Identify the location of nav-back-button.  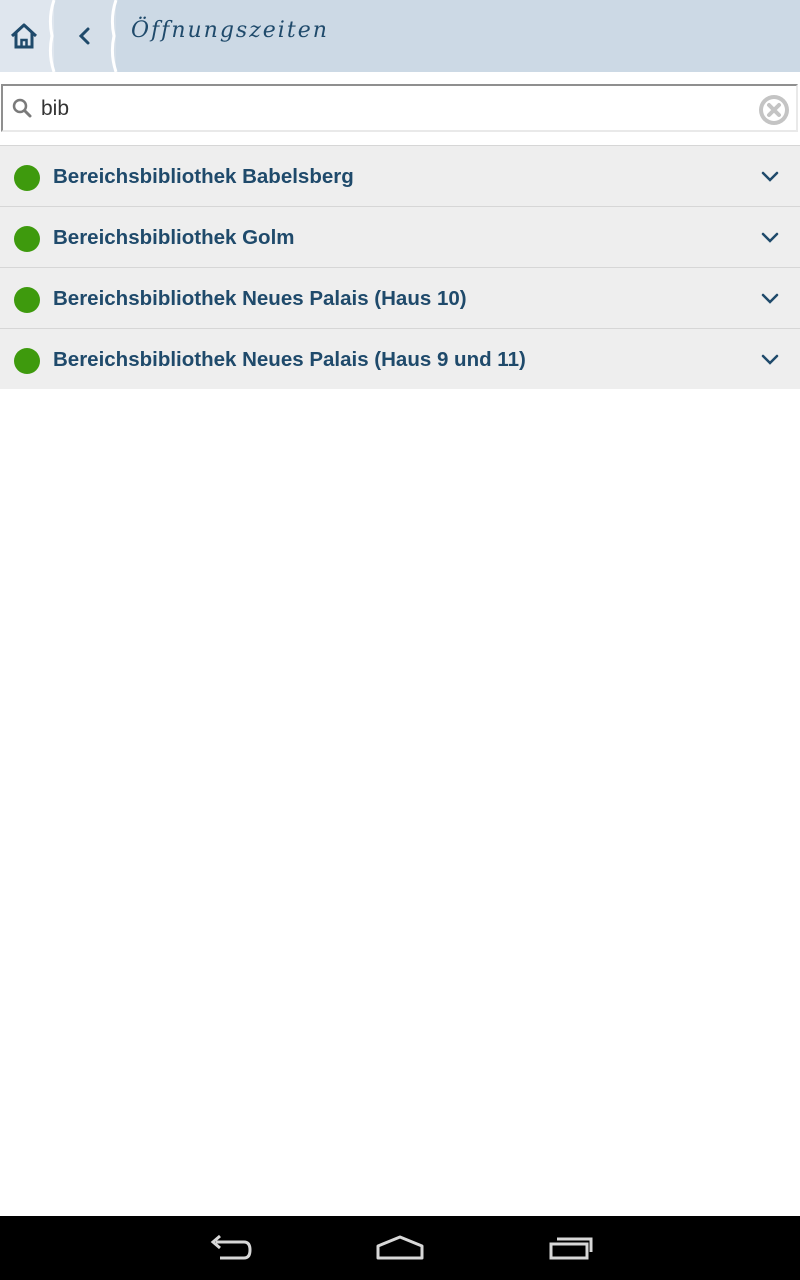
(230, 1248).